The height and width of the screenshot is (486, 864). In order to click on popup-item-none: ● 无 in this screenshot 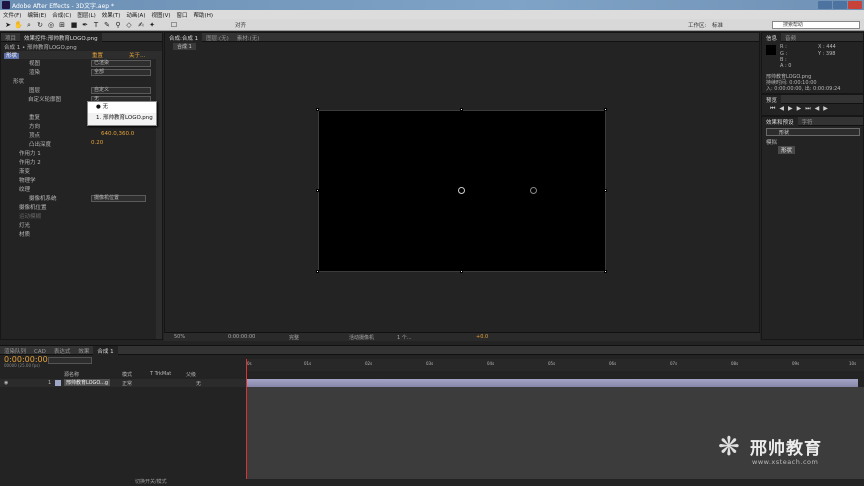, I will do `click(122, 107)`.